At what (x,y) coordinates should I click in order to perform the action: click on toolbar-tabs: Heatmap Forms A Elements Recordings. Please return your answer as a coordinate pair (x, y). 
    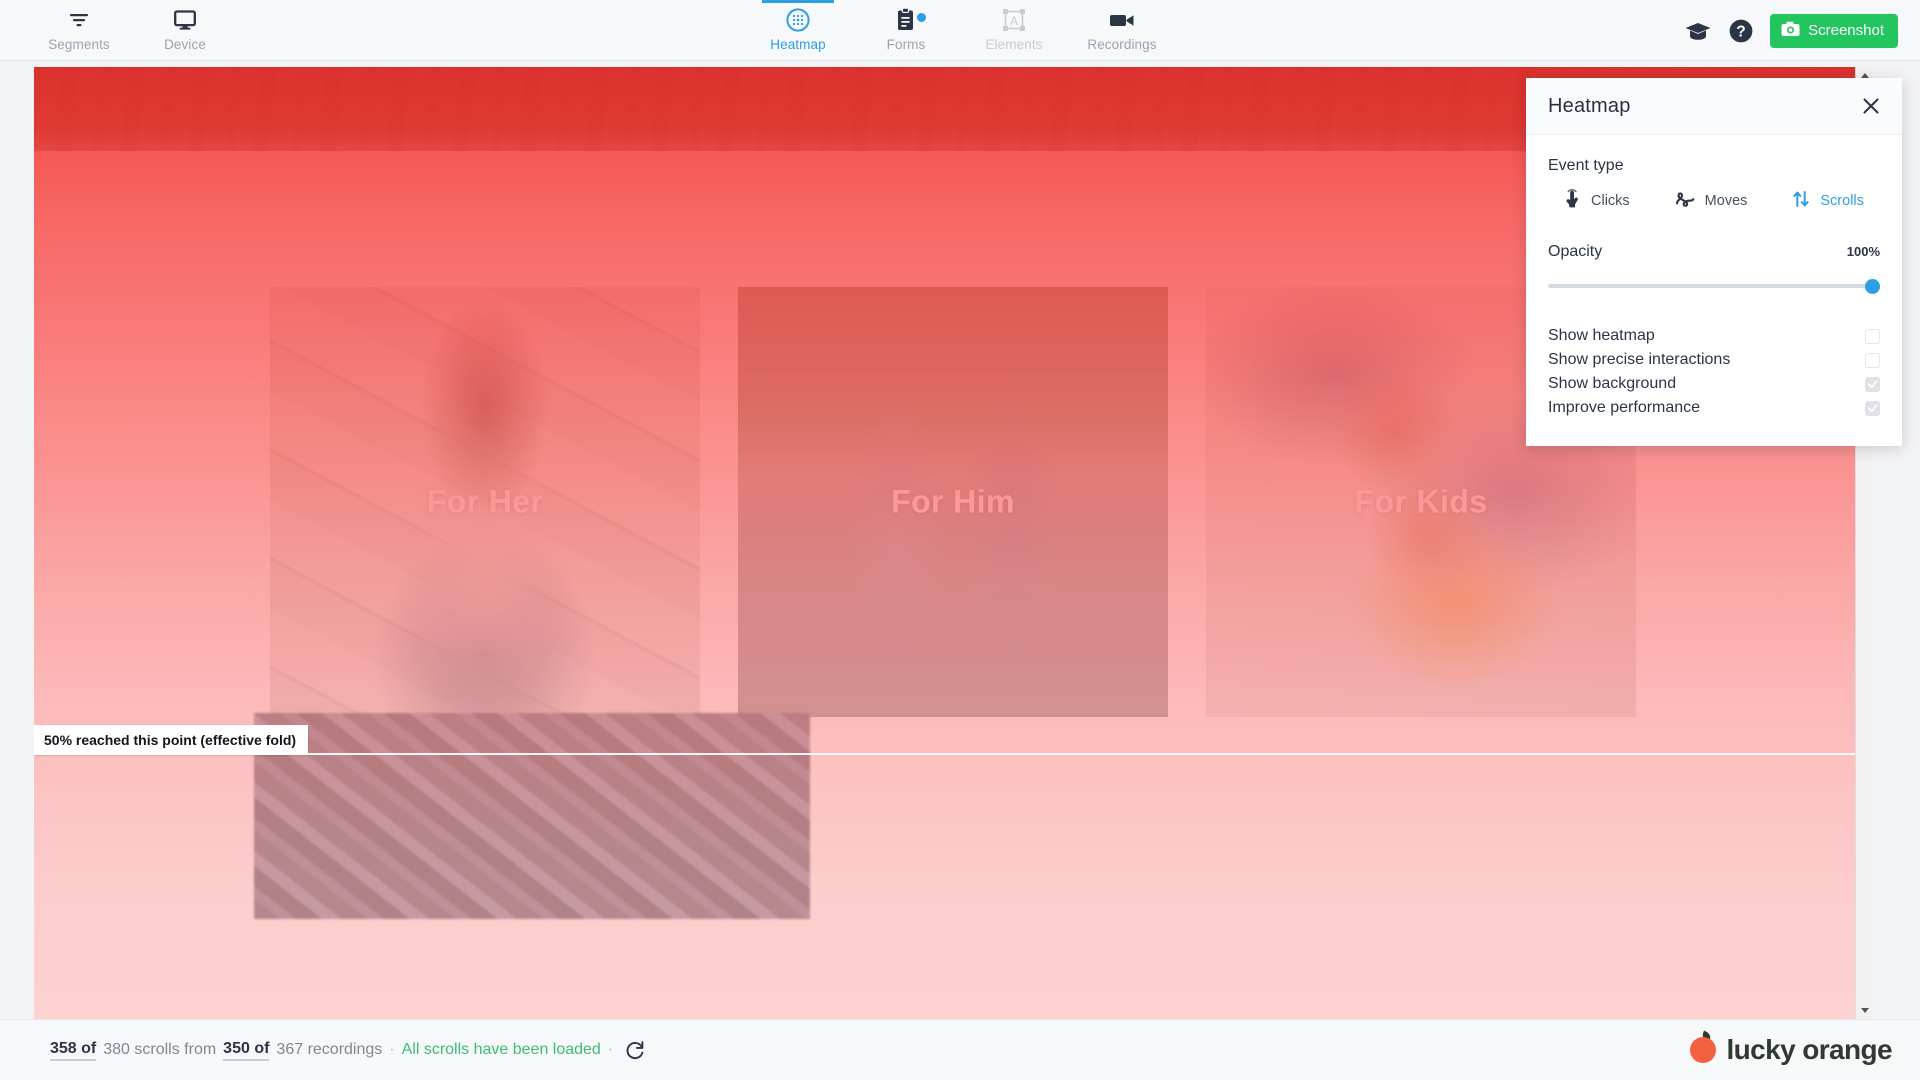
    Looking at the image, I should click on (960, 30).